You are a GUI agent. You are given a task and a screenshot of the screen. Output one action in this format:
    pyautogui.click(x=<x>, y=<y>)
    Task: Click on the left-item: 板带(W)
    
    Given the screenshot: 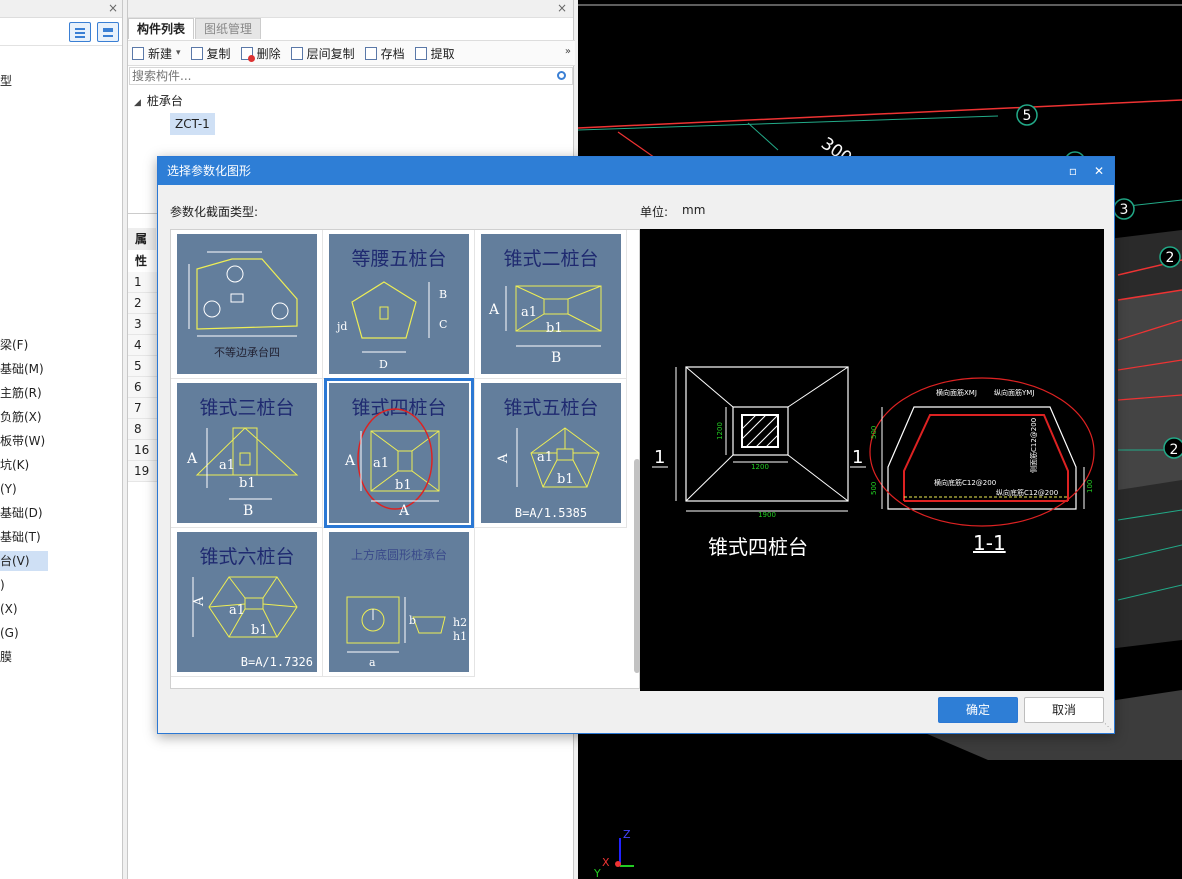 What is the action you would take?
    pyautogui.click(x=22, y=441)
    